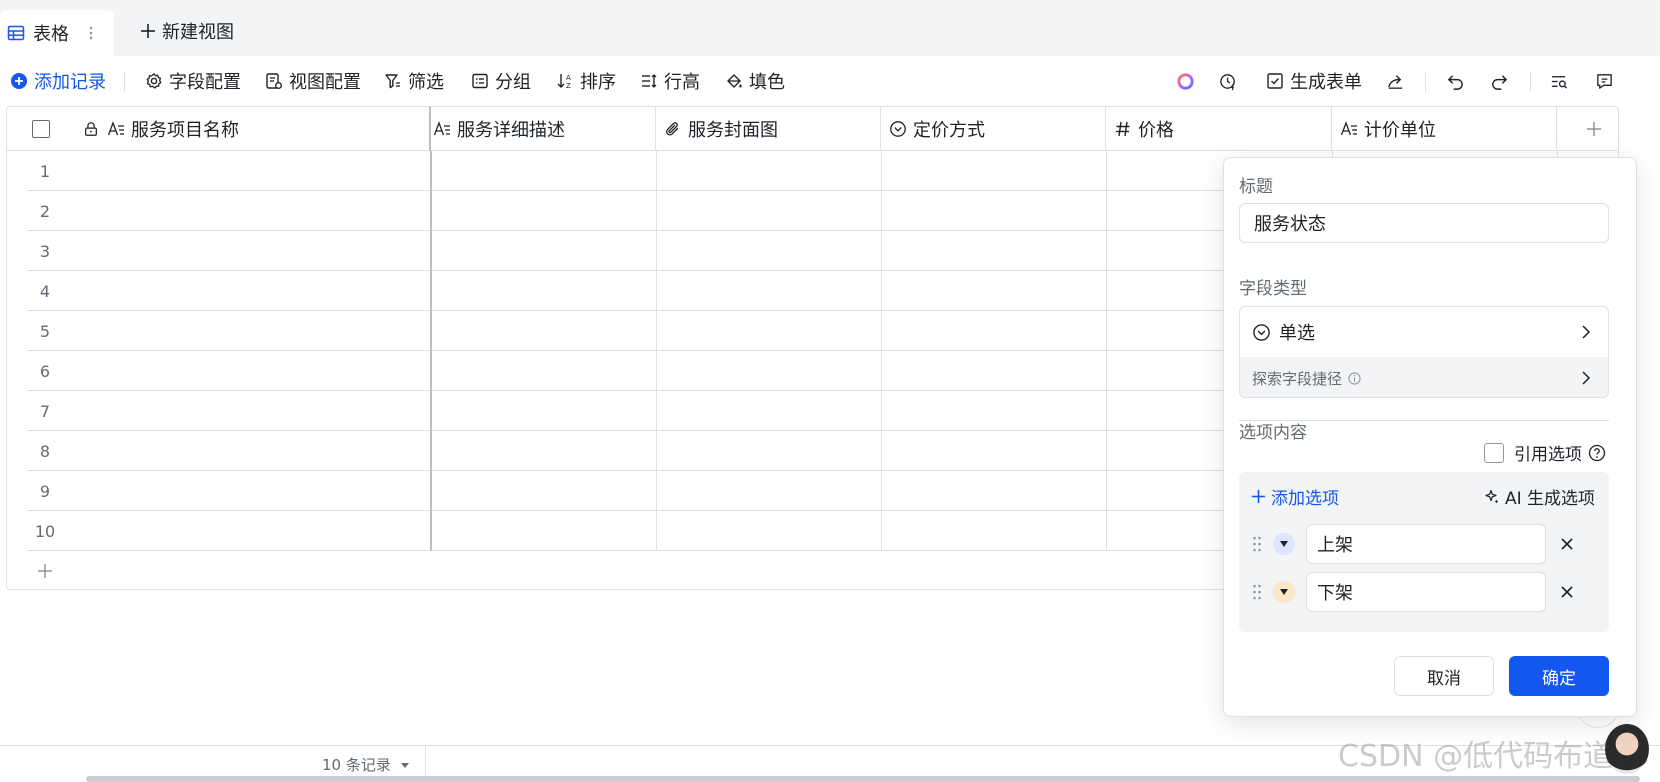 Image resolution: width=1660 pixels, height=782 pixels. I want to click on filter-icon, so click(392, 81).